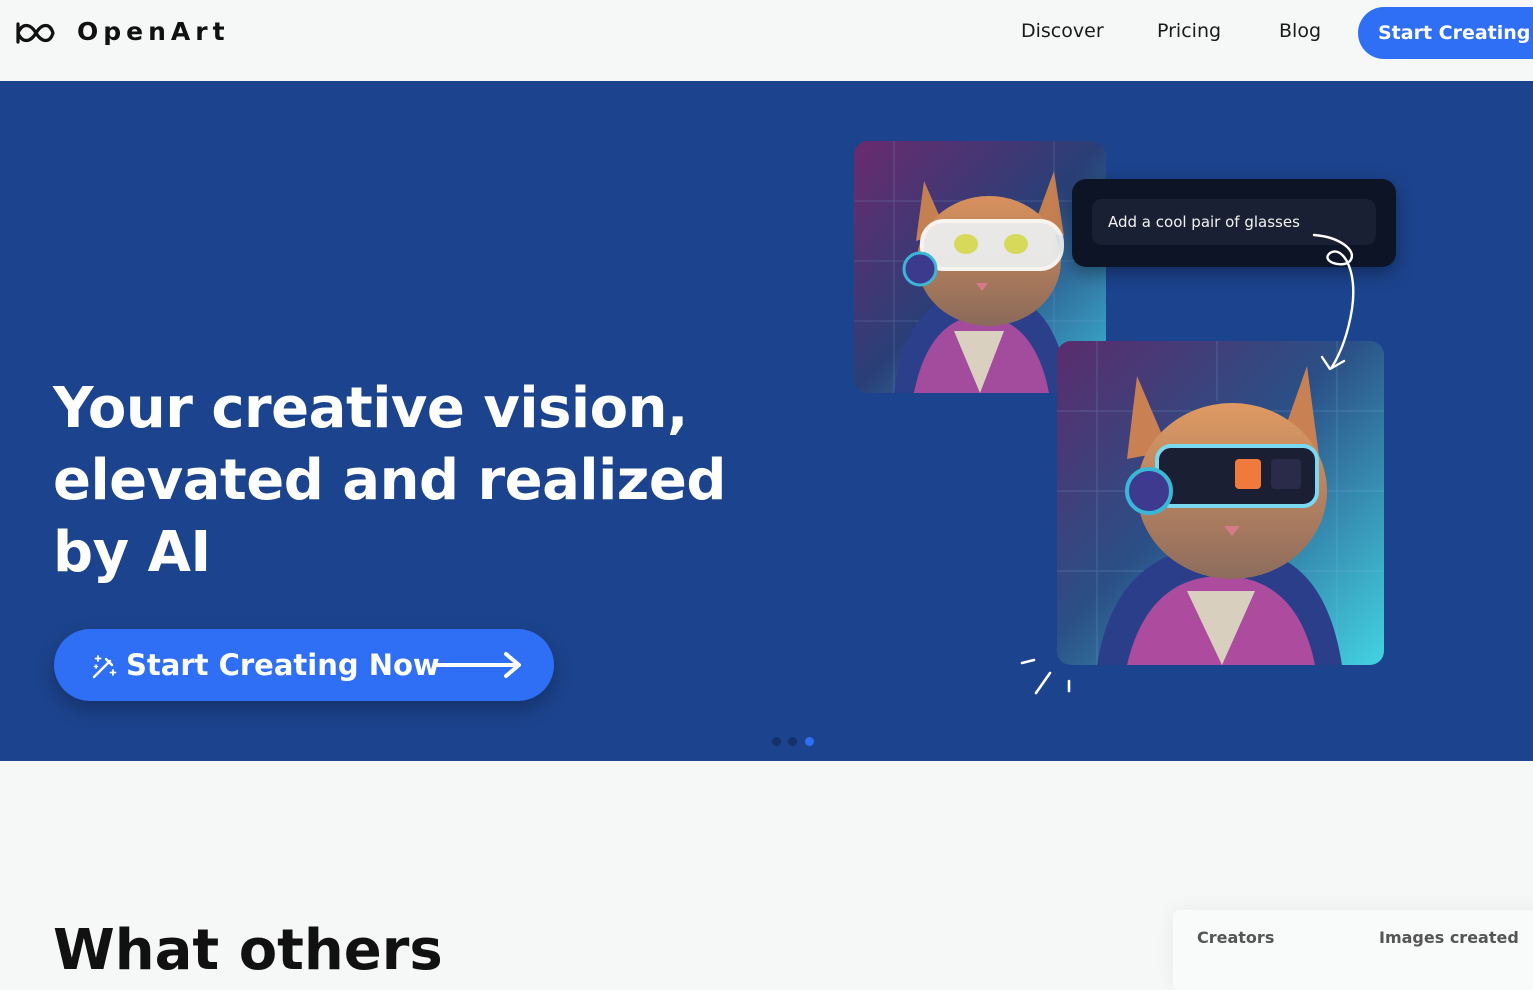 The image size is (1533, 990). Describe the element at coordinates (1204, 222) in the screenshot. I see `prompt-text: Add a cool pair of glasses` at that location.